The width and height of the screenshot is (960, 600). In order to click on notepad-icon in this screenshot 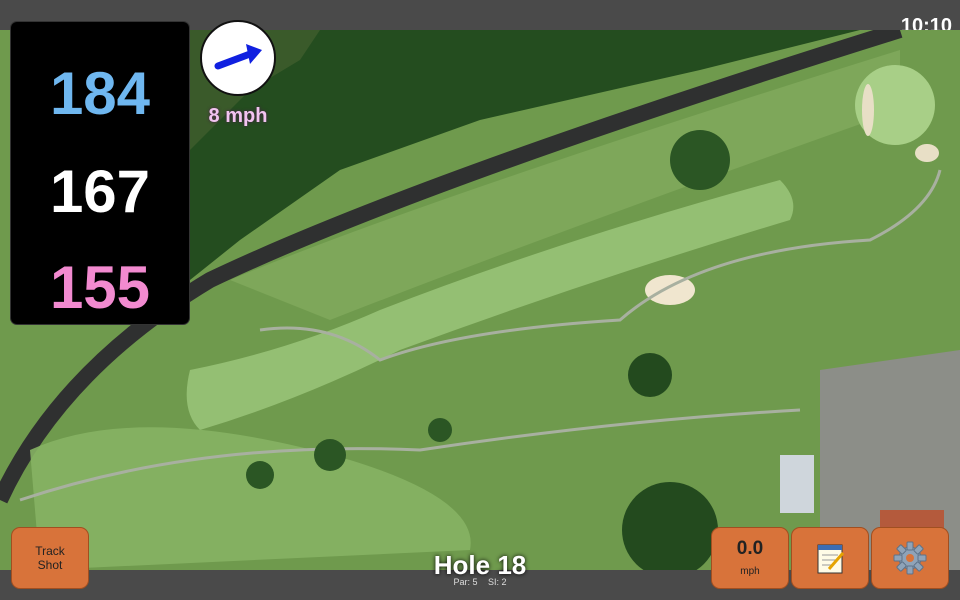, I will do `click(831, 559)`.